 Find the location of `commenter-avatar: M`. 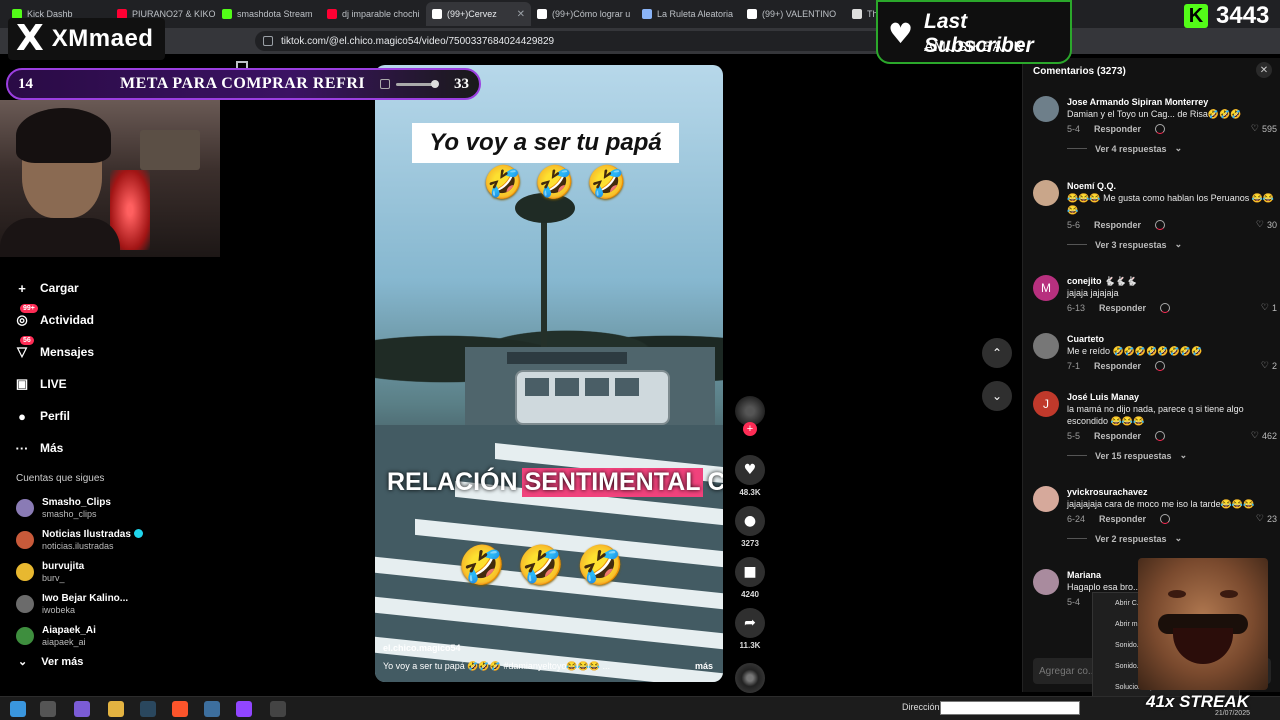

commenter-avatar: M is located at coordinates (1046, 288).